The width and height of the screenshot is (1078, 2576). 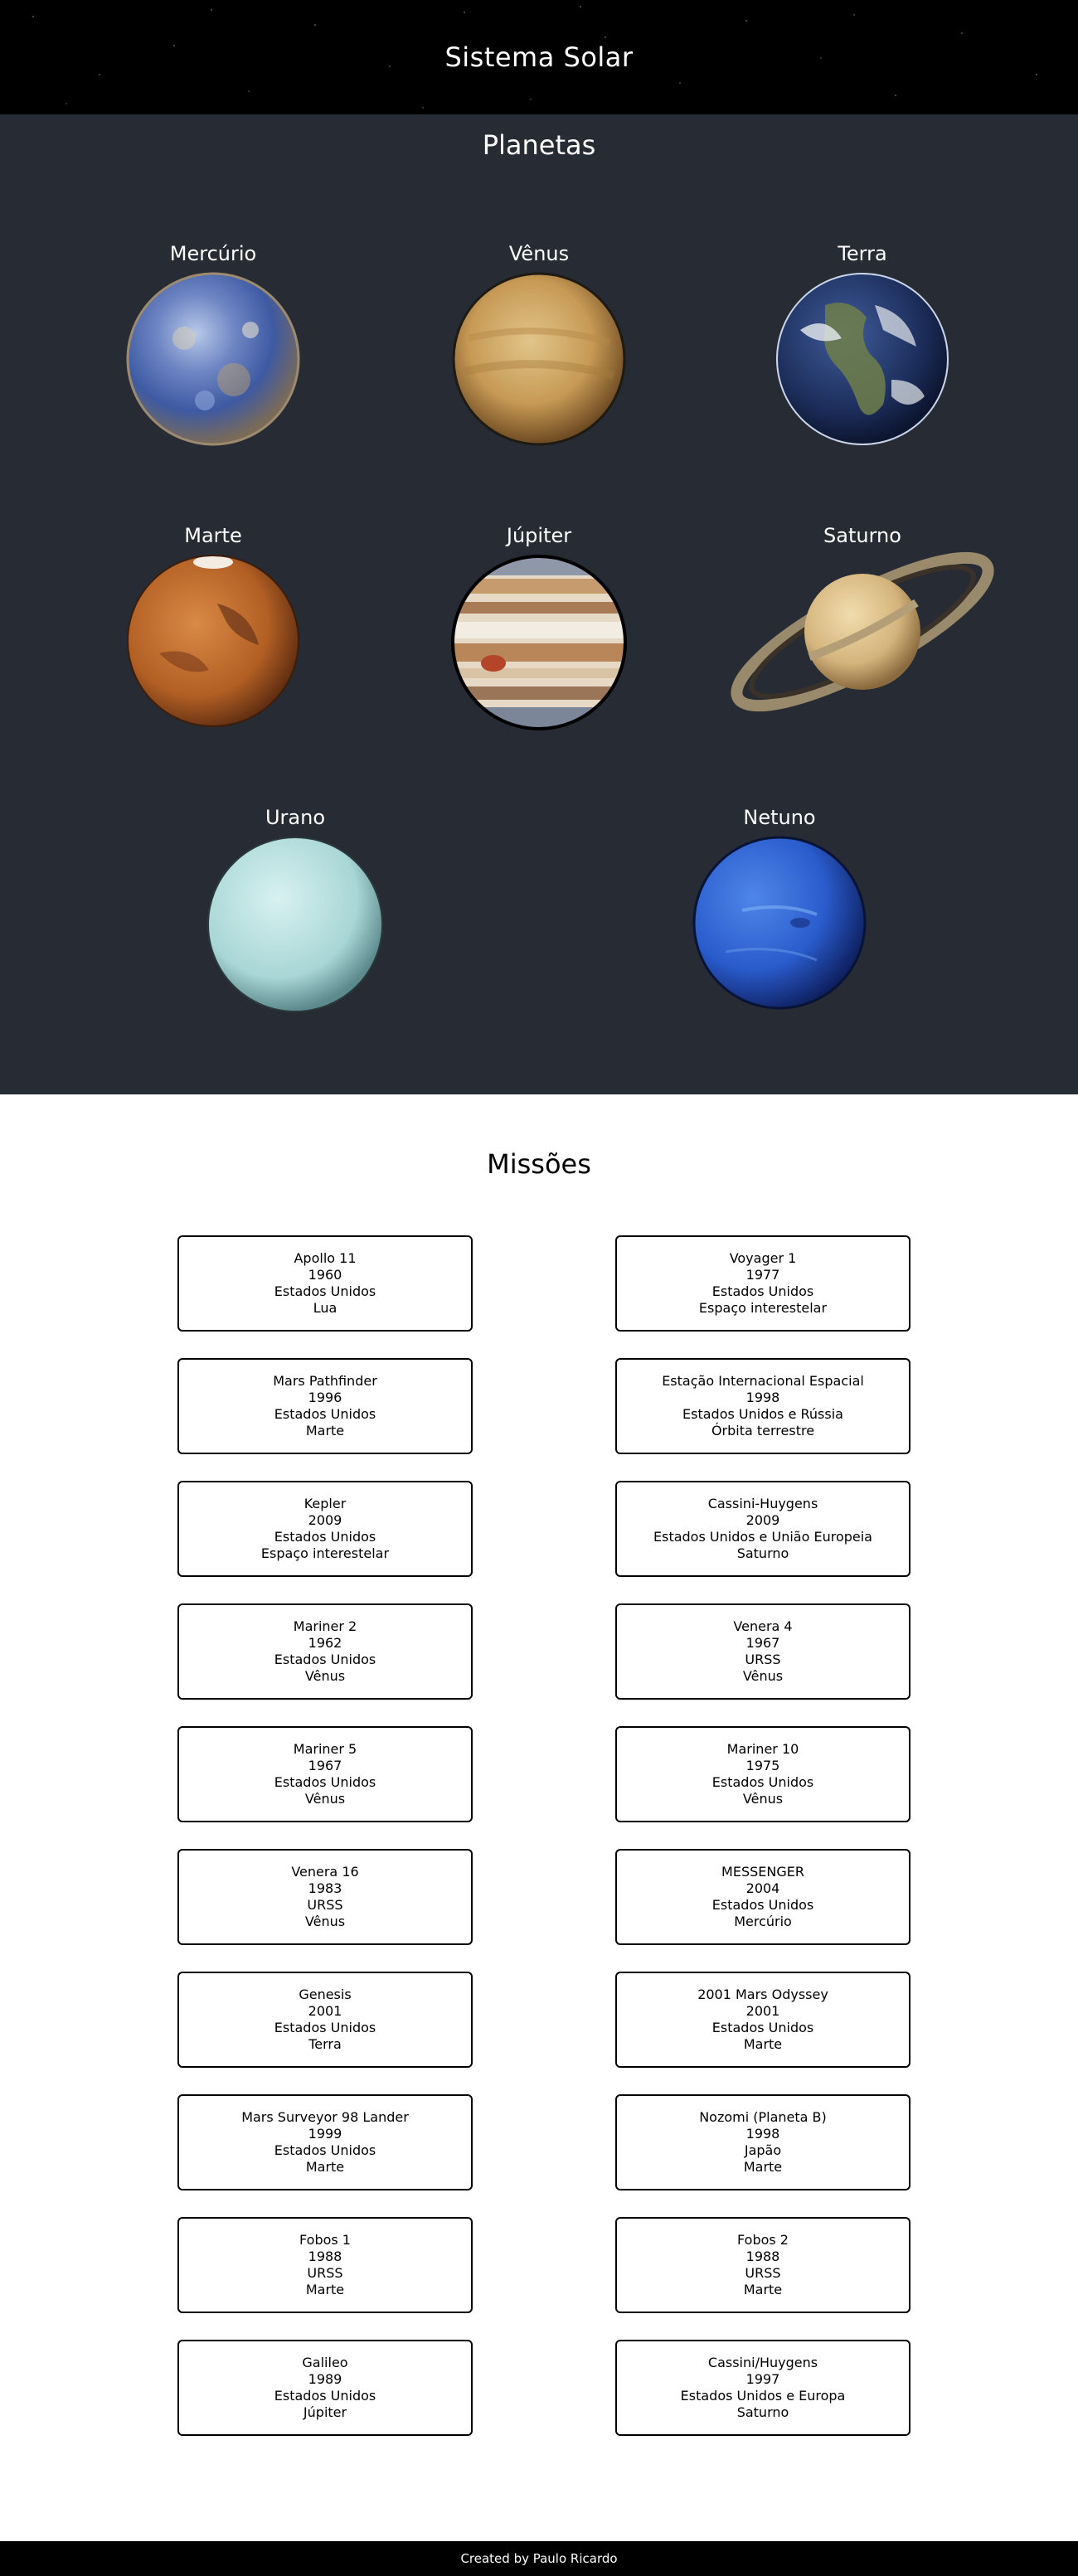 What do you see at coordinates (325, 2044) in the screenshot?
I see `mission-destination: Terra` at bounding box center [325, 2044].